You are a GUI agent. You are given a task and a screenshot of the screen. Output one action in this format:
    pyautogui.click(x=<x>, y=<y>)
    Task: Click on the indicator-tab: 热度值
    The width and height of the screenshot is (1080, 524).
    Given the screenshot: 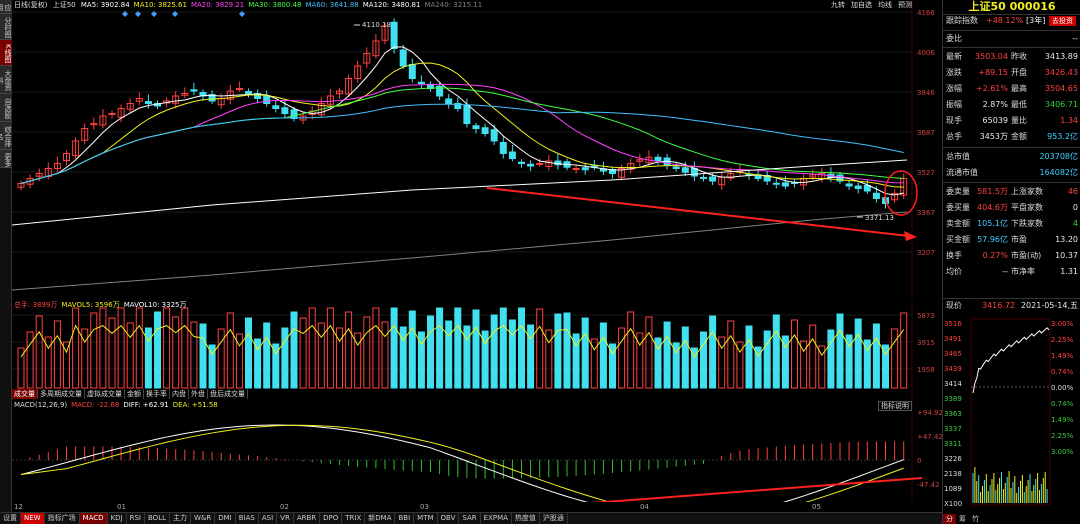 What is the action you would take?
    pyautogui.click(x=526, y=518)
    